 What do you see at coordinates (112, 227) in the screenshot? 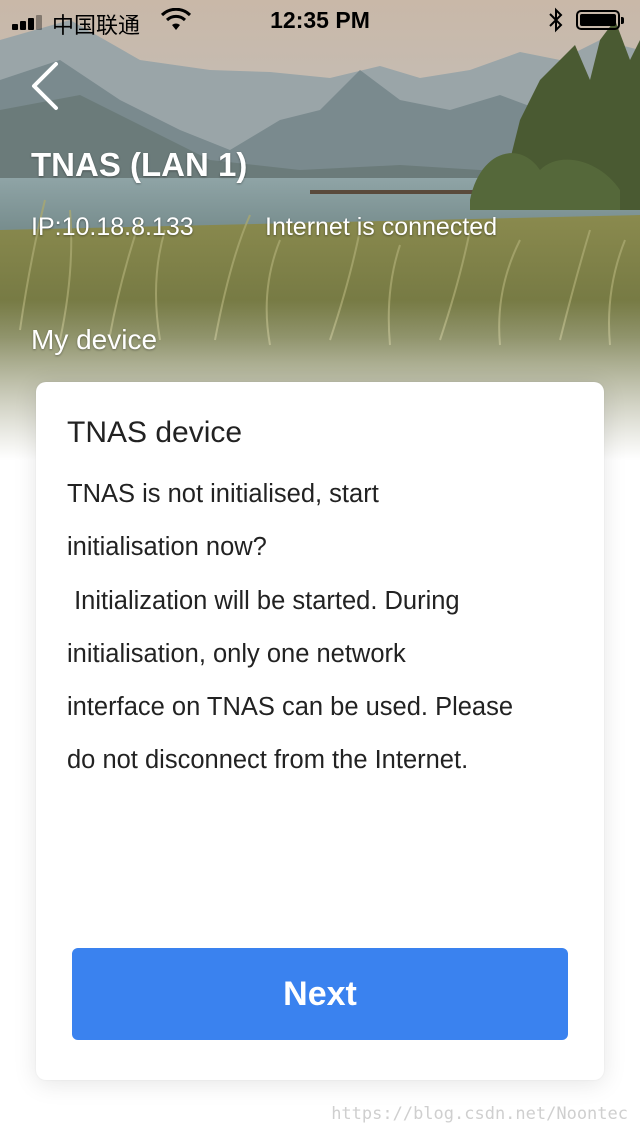
I see `ip-address: IP:10.18.8.133` at bounding box center [112, 227].